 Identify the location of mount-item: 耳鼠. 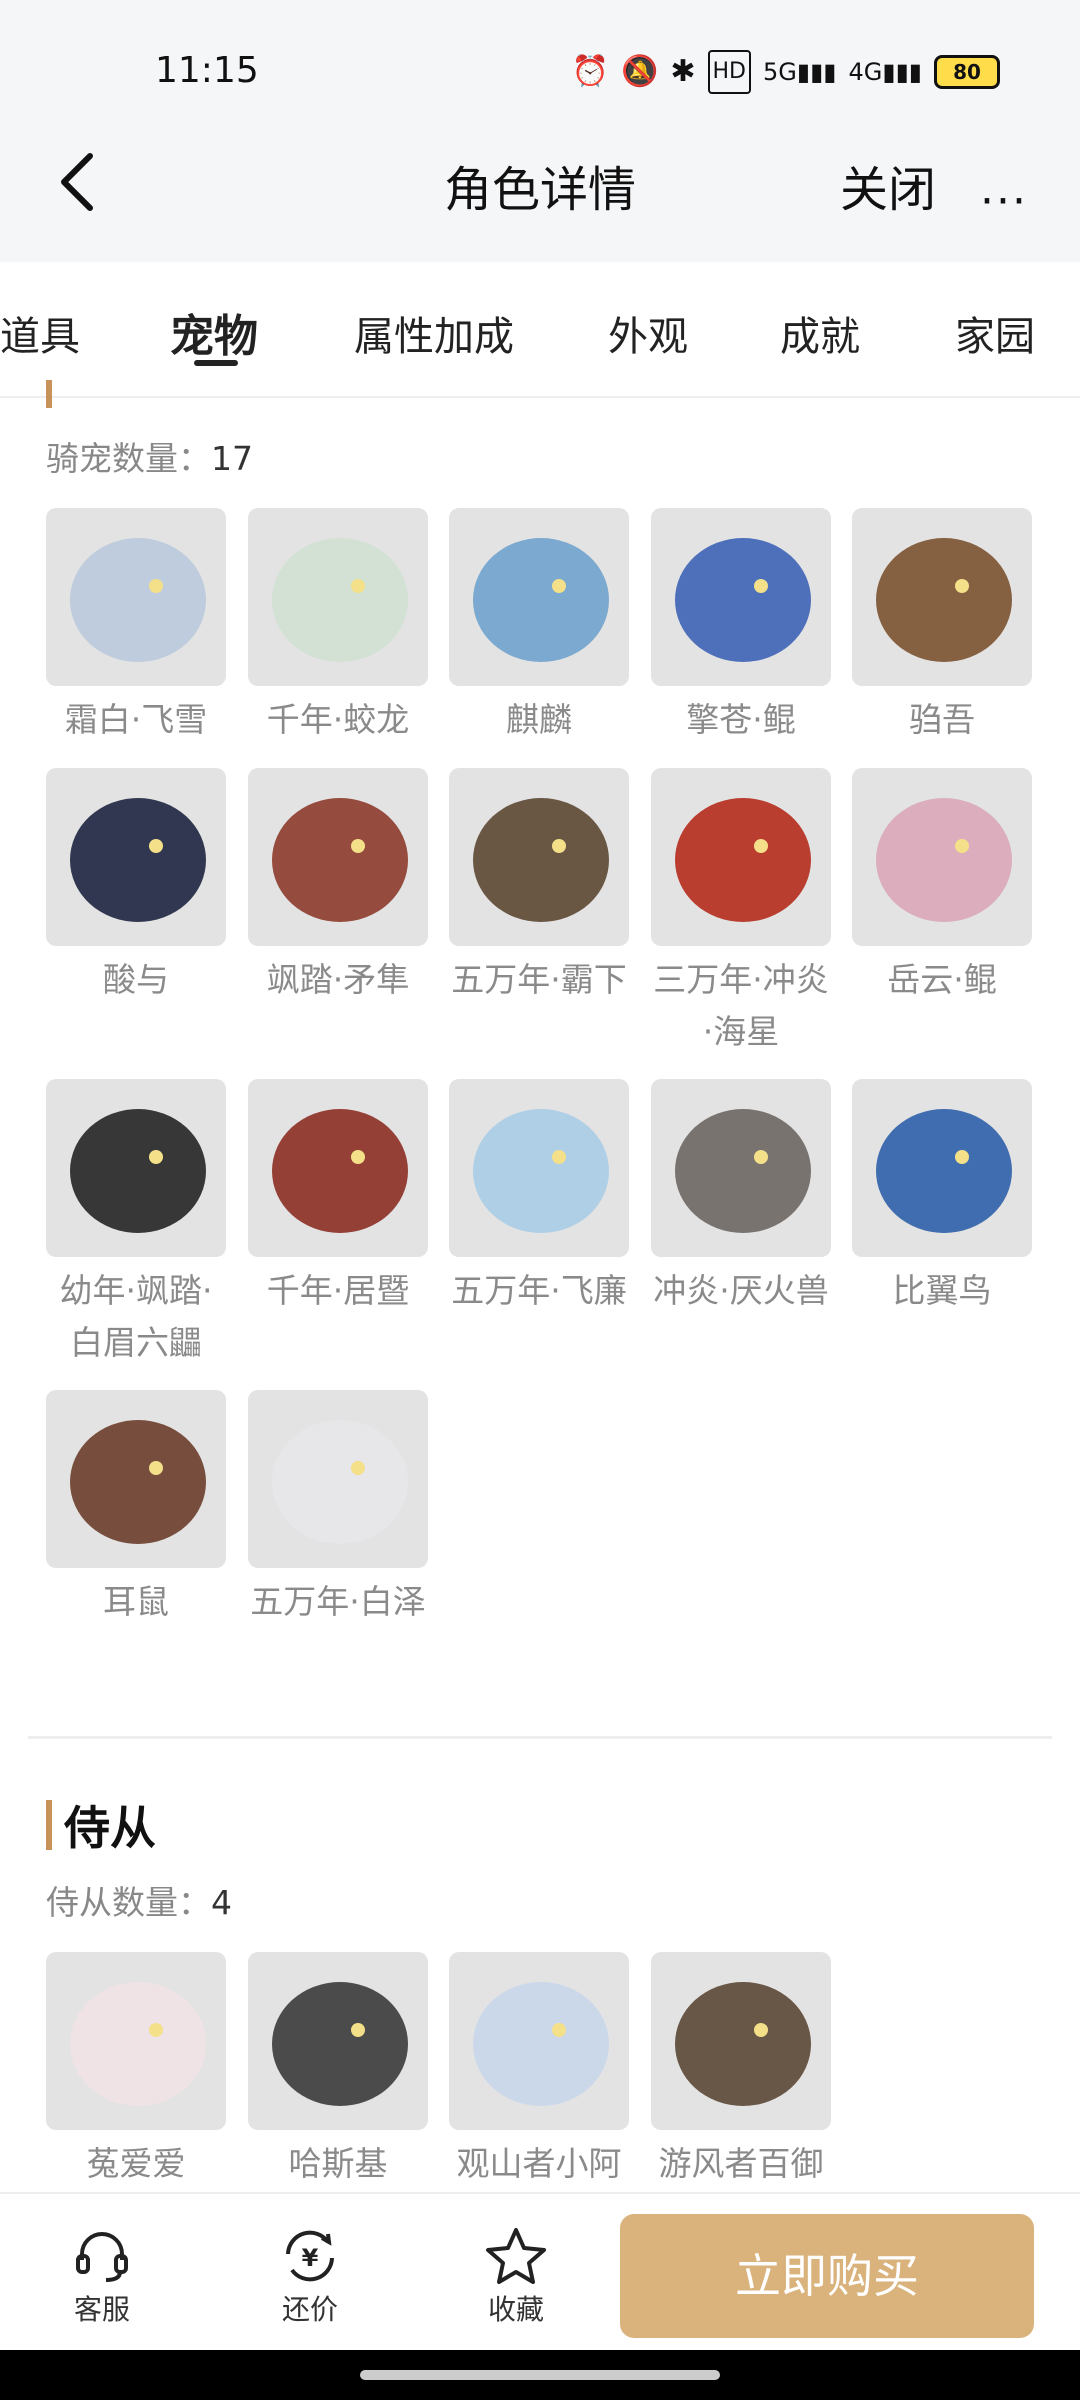
(136, 1509).